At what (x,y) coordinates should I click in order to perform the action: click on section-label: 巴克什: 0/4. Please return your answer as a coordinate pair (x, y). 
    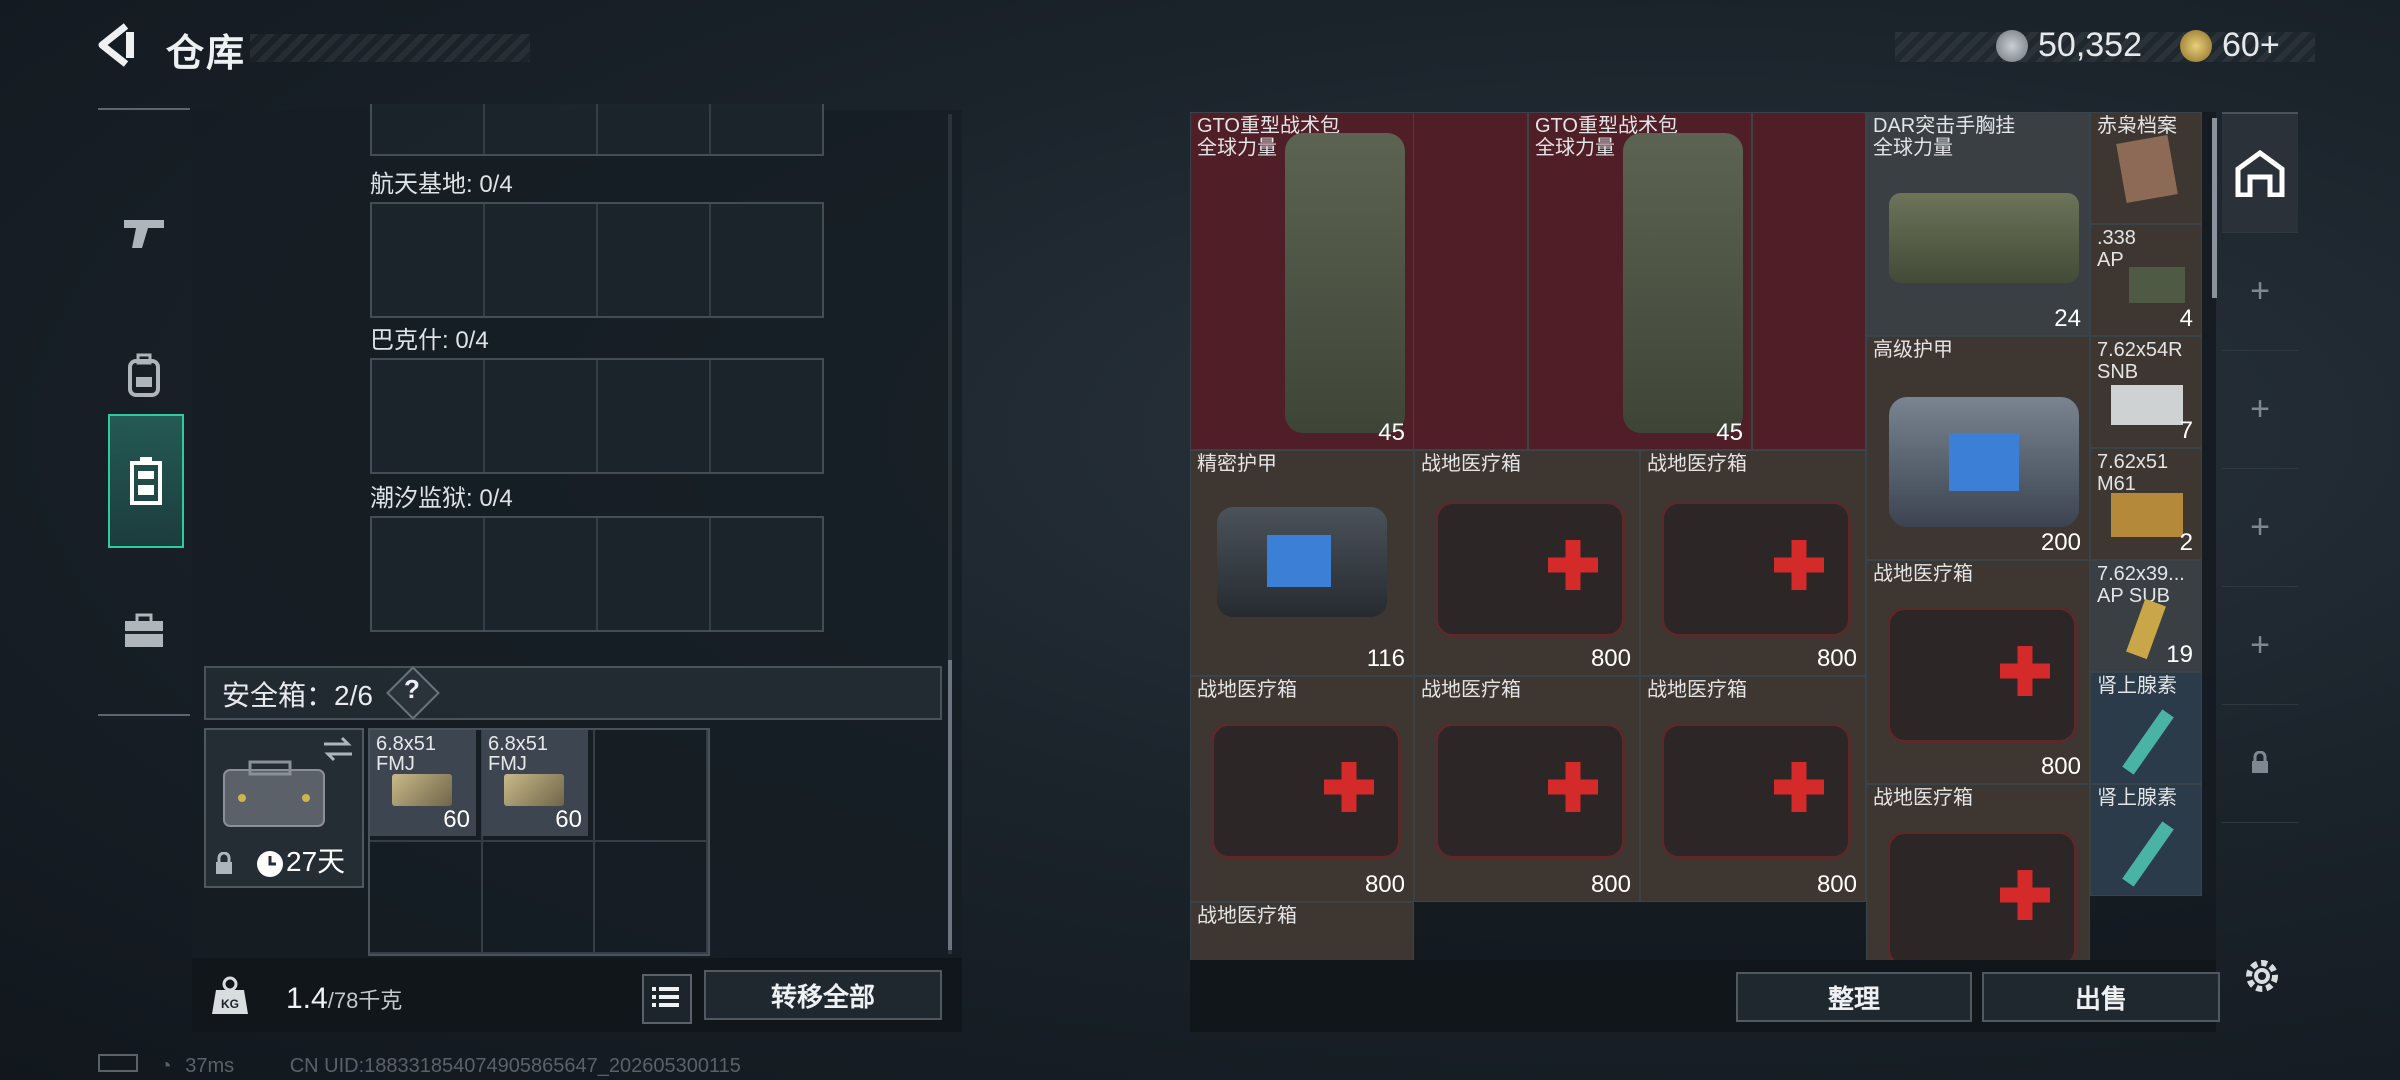
    Looking at the image, I should click on (429, 340).